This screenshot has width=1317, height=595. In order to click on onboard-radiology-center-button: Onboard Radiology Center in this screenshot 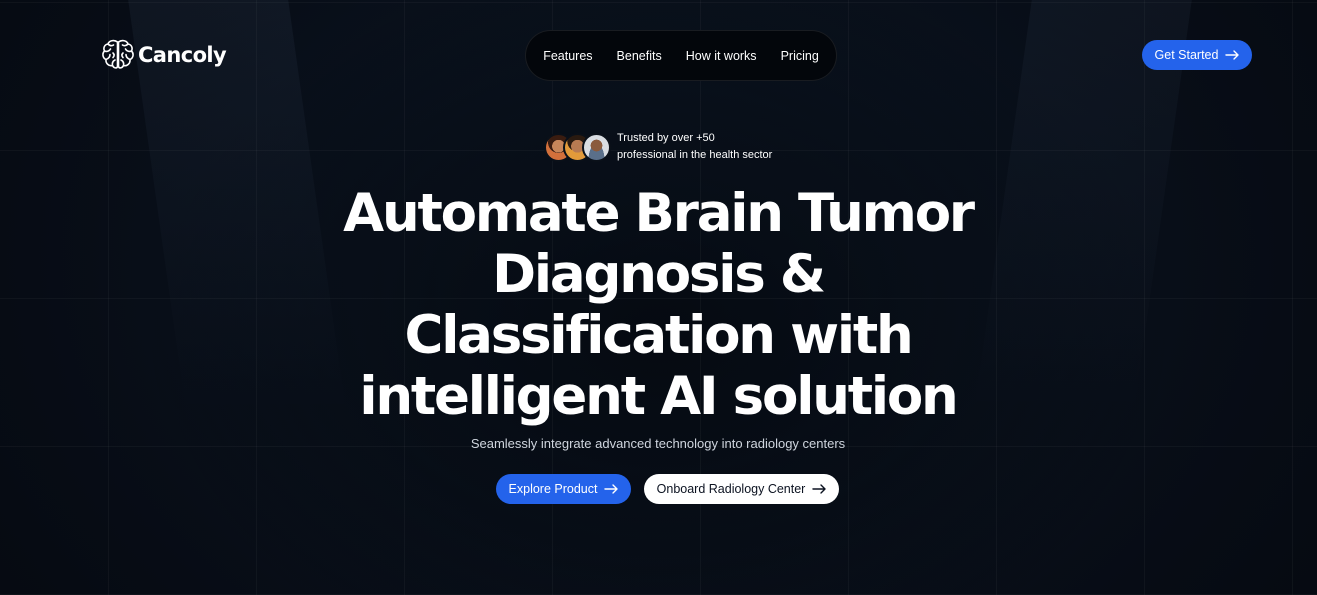, I will do `click(741, 489)`.